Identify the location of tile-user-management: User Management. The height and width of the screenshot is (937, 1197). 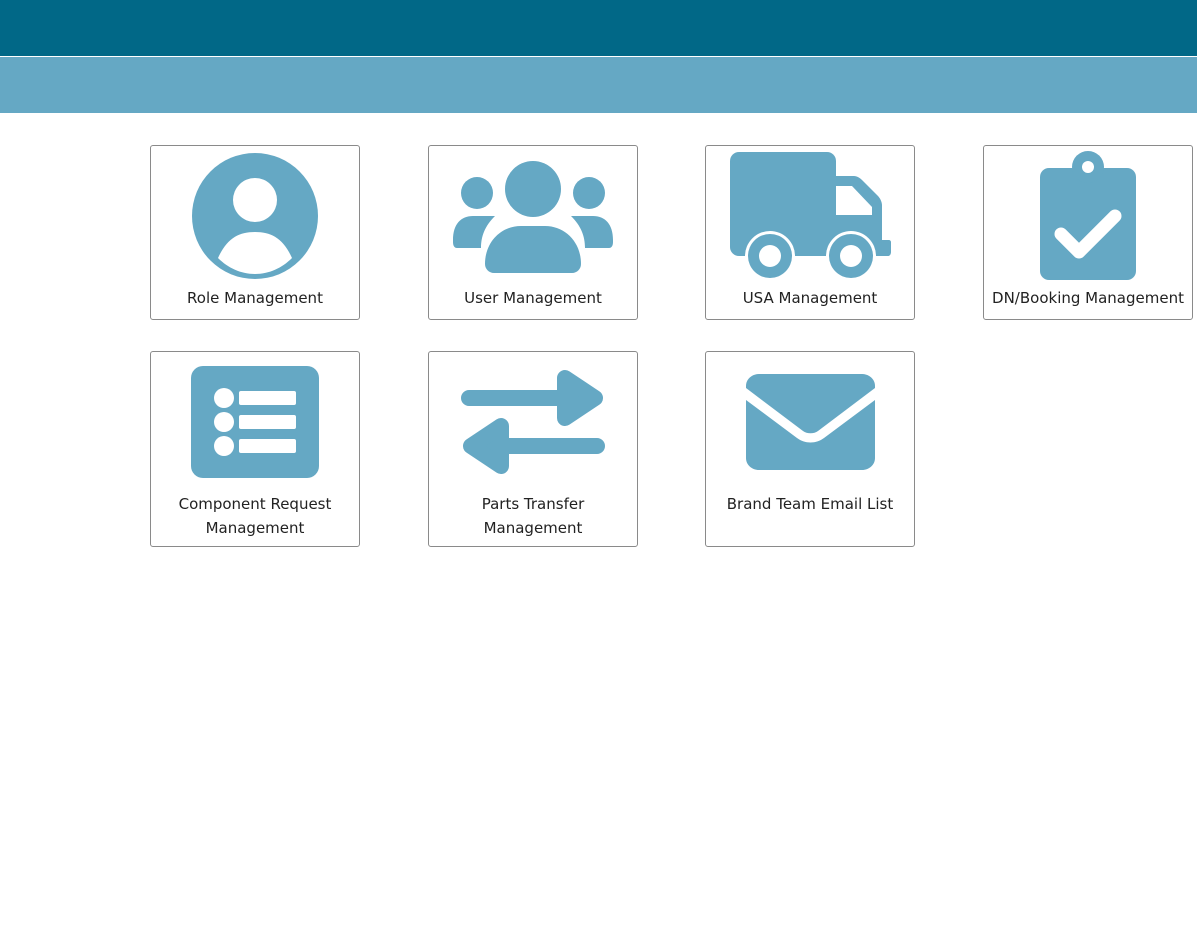
(533, 232).